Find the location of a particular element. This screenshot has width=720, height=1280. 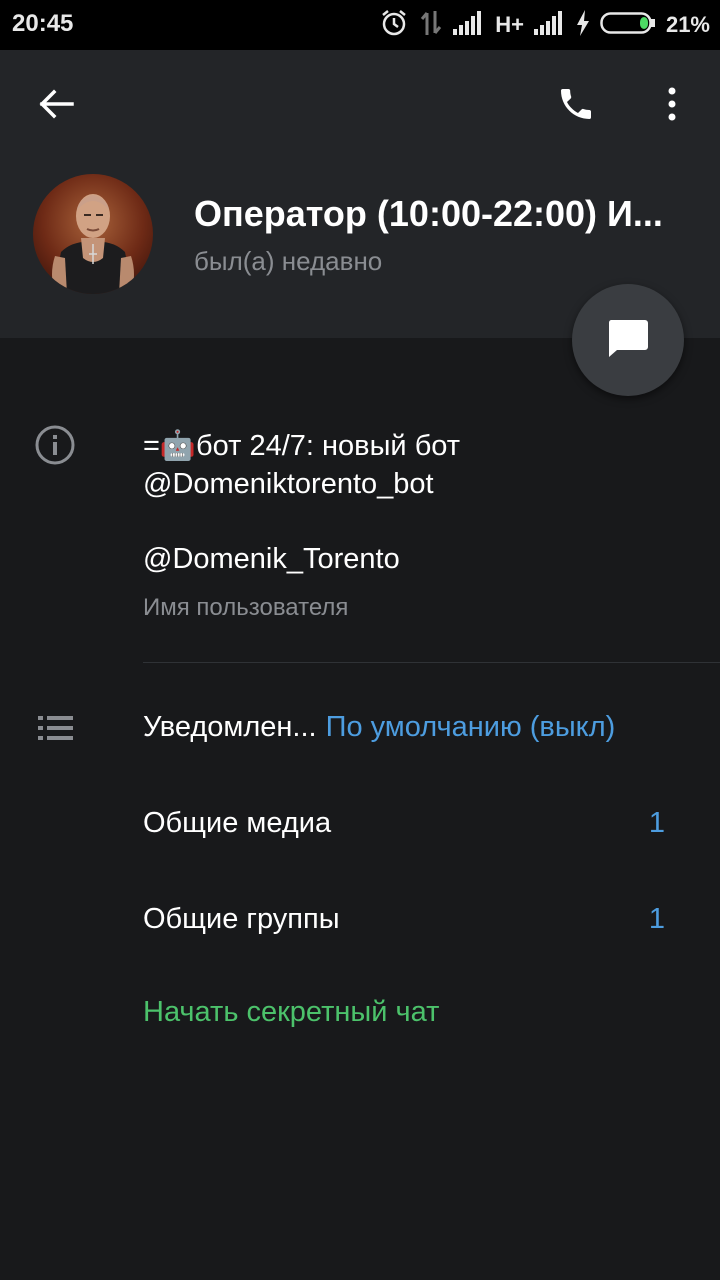

send-message-button is located at coordinates (628, 340).